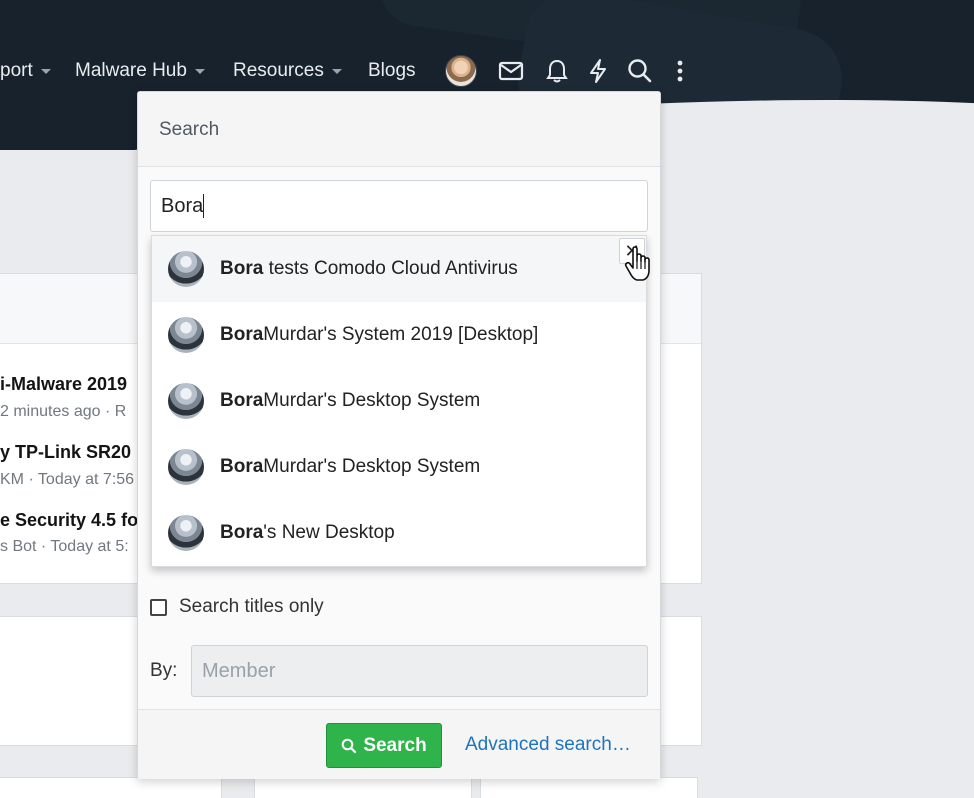 The width and height of the screenshot is (974, 798). I want to click on thread-meta: KM · Today at 7:56, so click(67, 479).